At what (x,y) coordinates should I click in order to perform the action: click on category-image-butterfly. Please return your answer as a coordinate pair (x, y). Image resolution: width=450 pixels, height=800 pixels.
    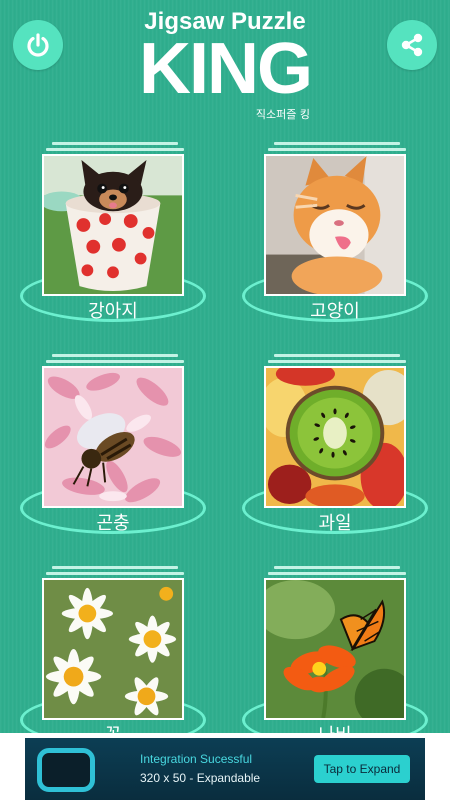
    Looking at the image, I should click on (335, 649).